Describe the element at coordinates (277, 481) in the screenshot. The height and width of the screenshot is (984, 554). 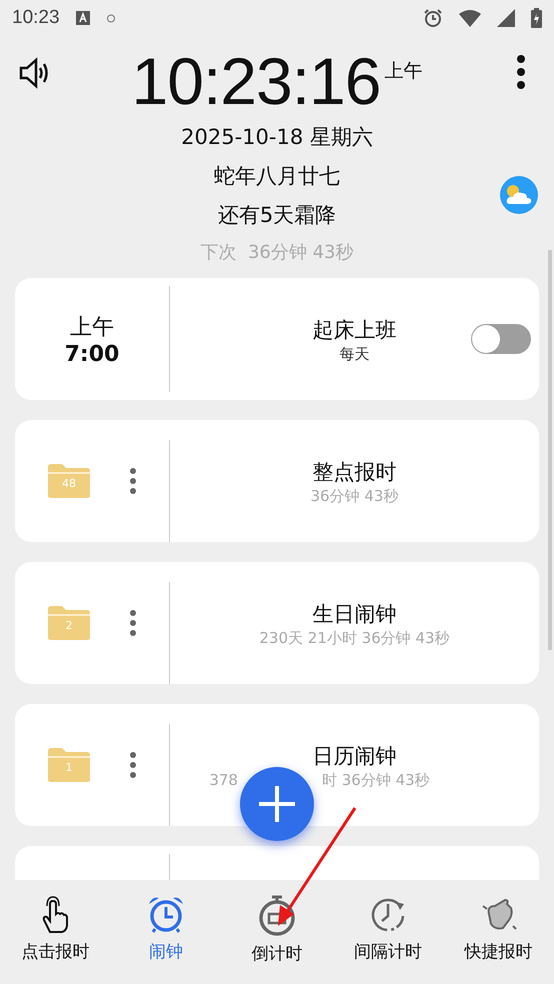
I see `alarm-group-card: 48 整点报时 36分钟 43秒` at that location.